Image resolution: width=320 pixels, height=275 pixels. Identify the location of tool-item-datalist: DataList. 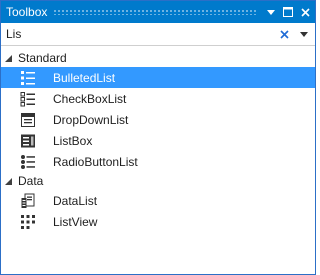
(158, 200).